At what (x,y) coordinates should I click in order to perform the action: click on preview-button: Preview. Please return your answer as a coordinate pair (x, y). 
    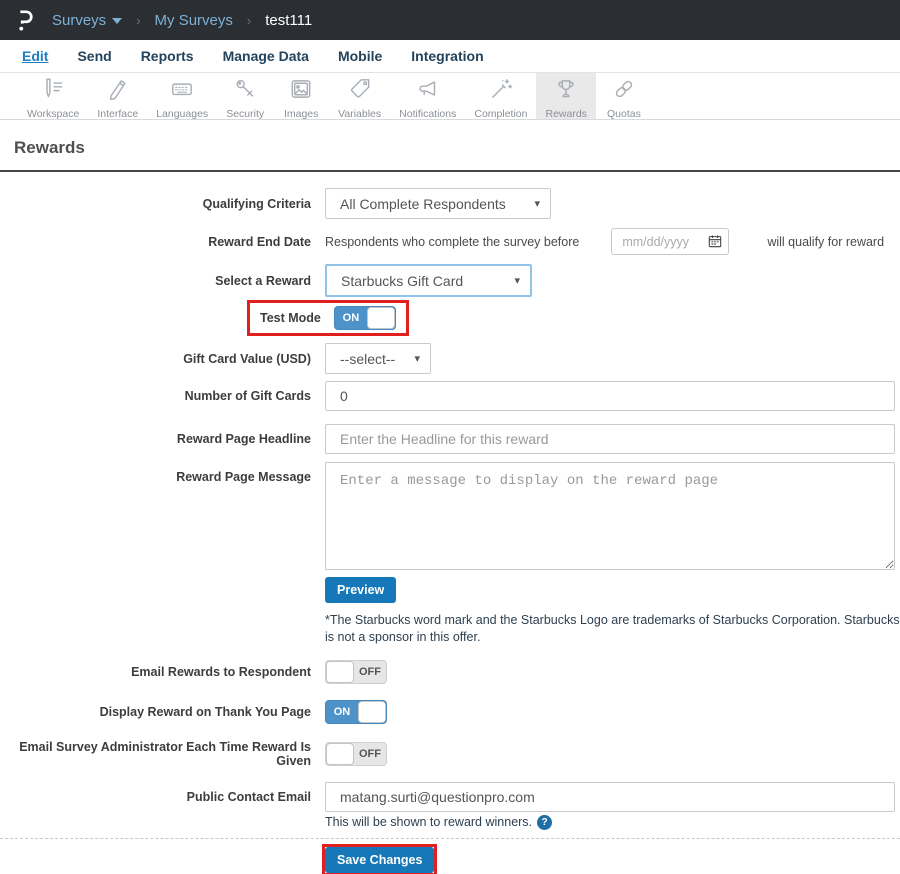
    Looking at the image, I should click on (361, 590).